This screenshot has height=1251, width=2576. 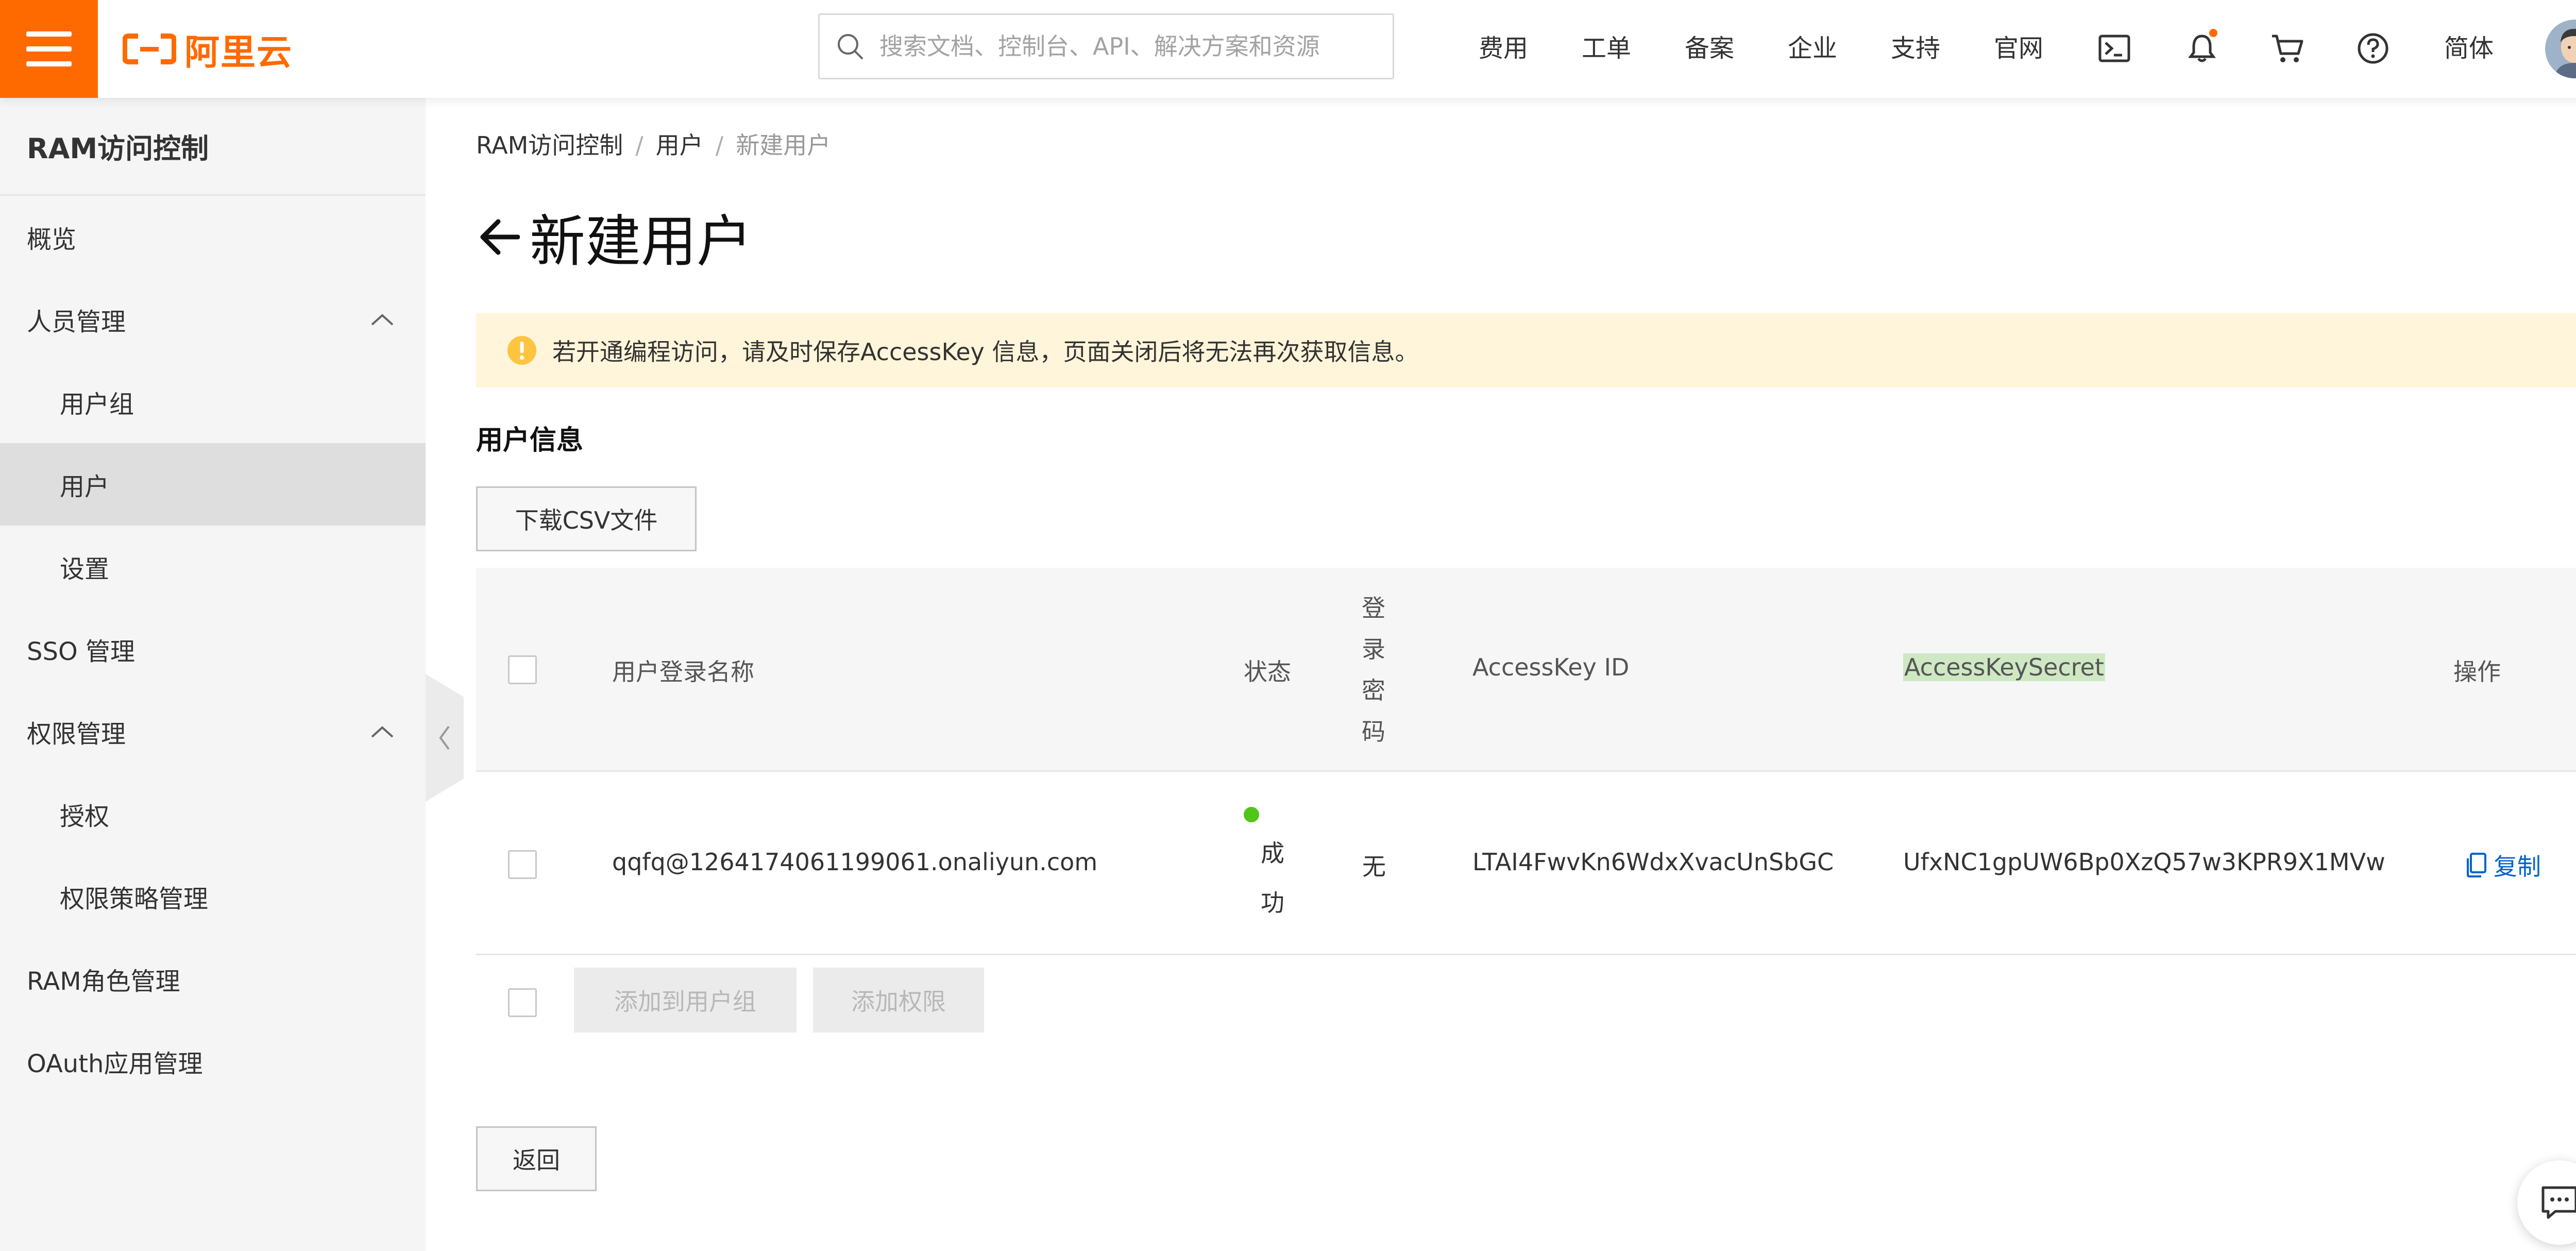 I want to click on sidebar-item-sso: SSO 管理, so click(x=213, y=649).